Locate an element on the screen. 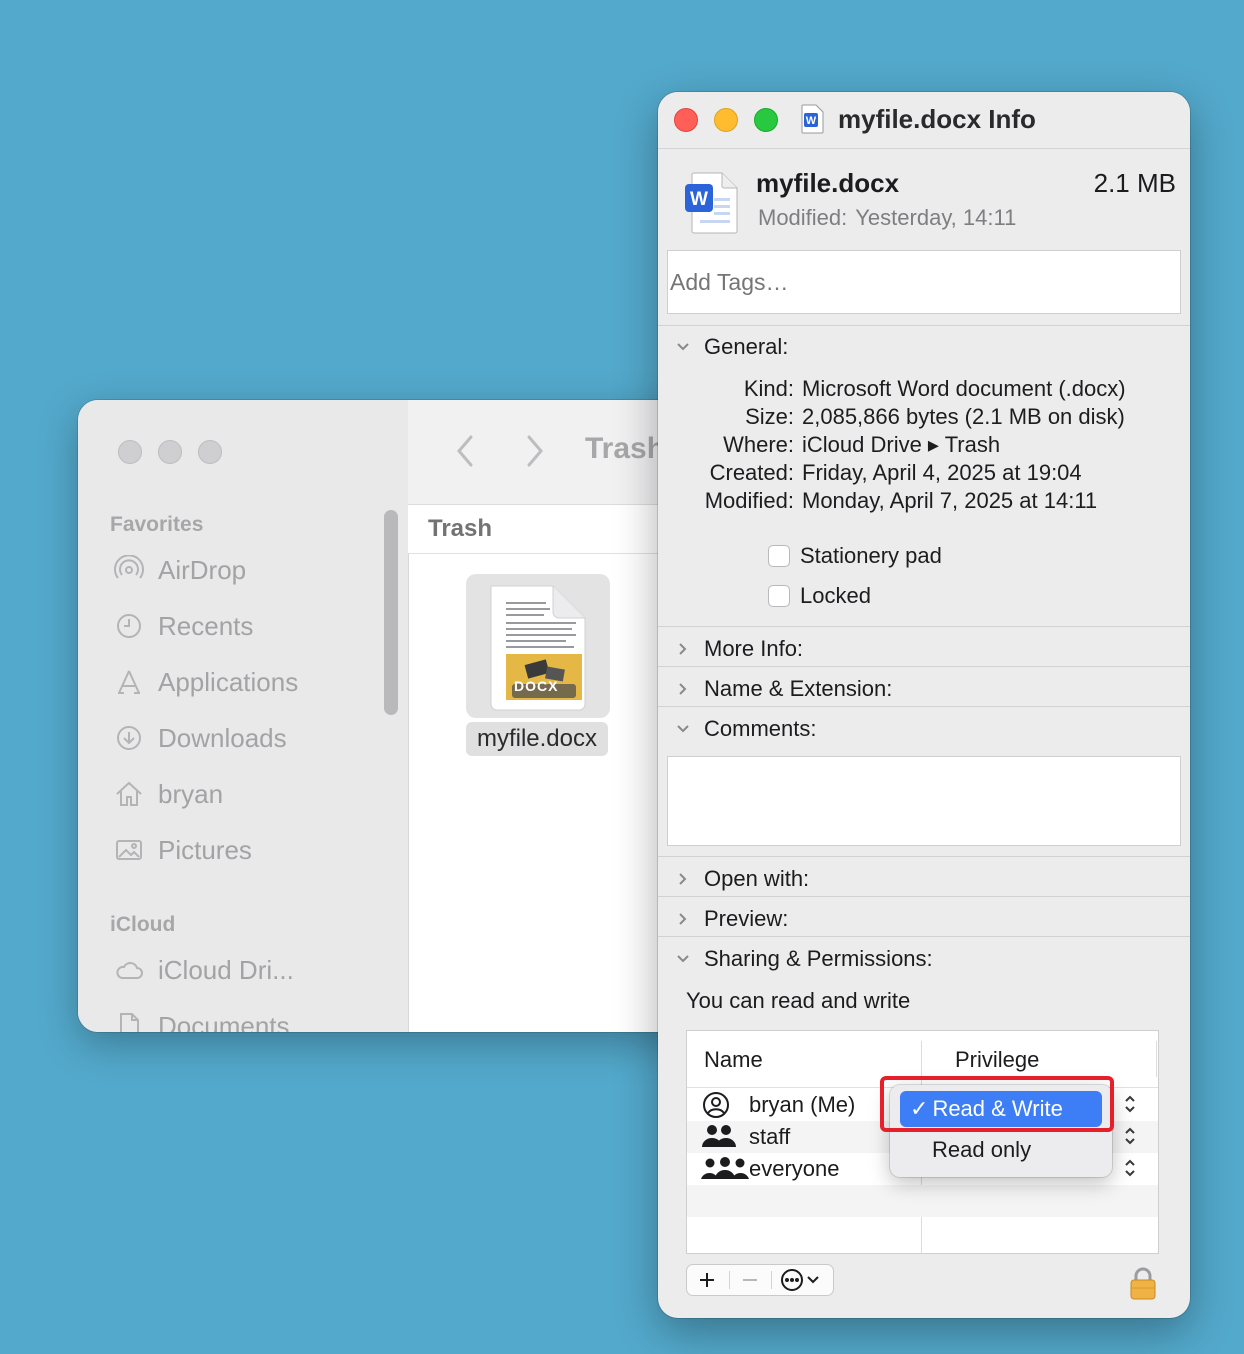  sidebar-item-applications: Applications is located at coordinates (206, 682).